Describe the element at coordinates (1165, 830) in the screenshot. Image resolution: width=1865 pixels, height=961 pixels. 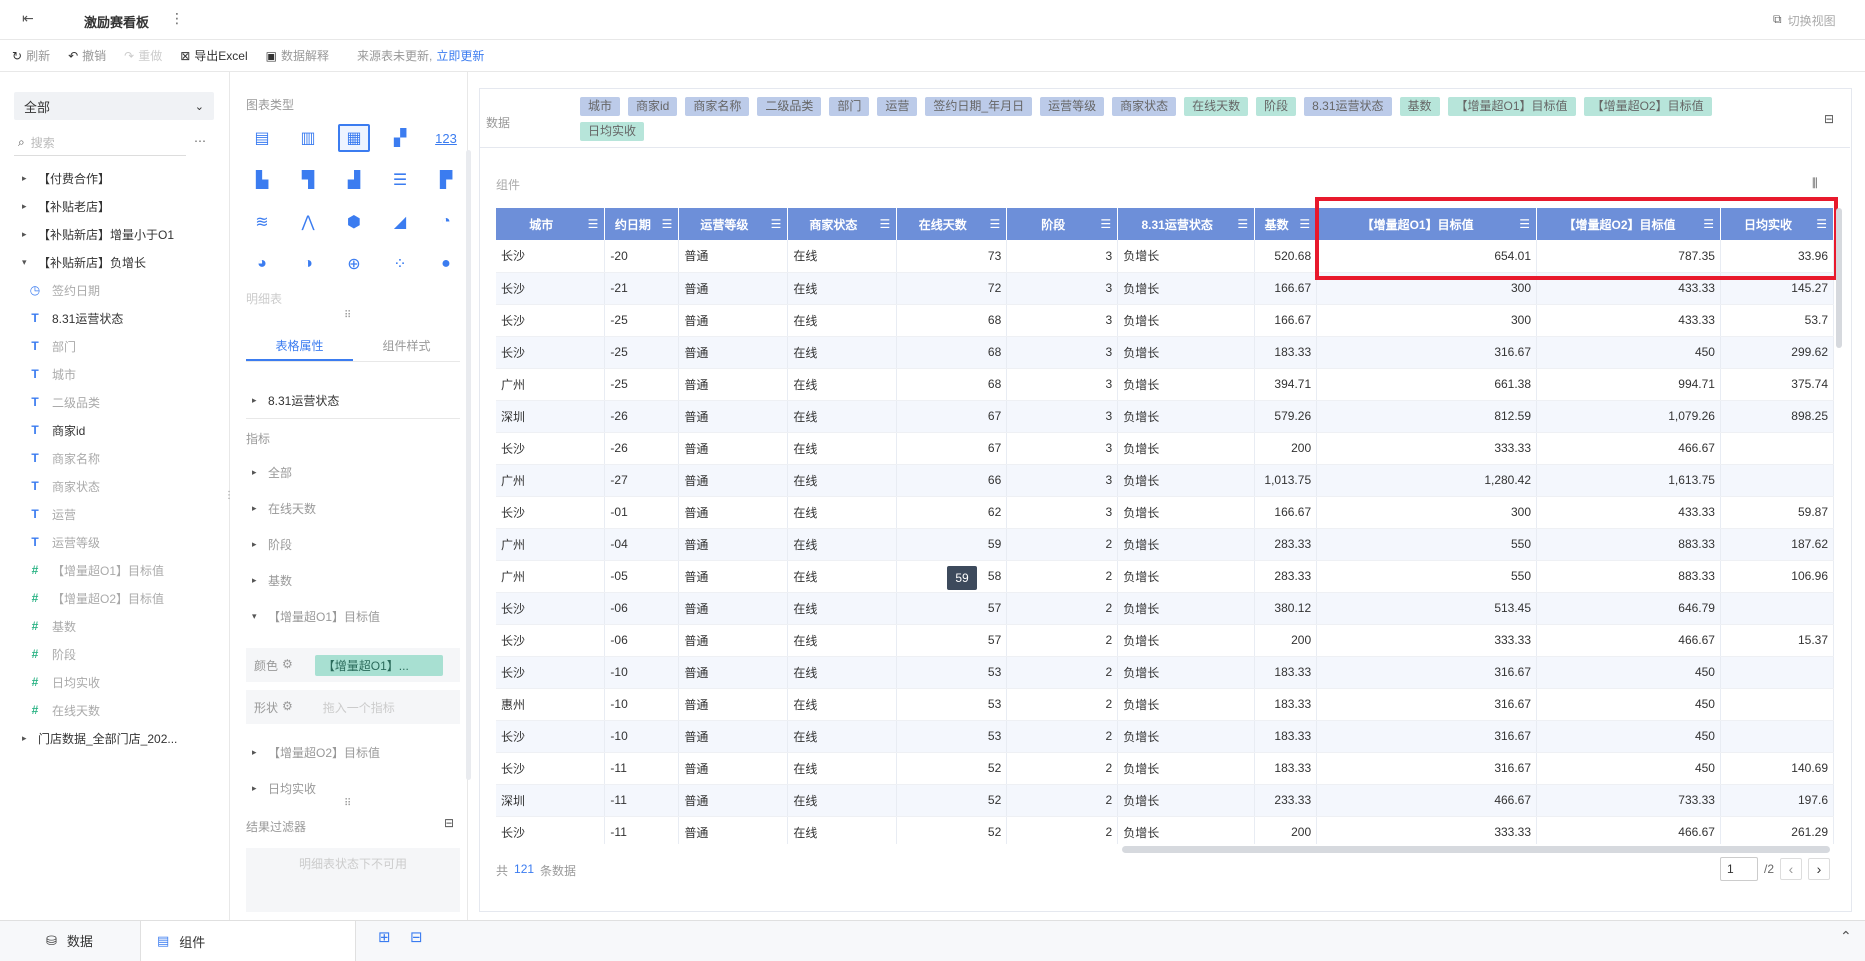
I see `table-row: 长沙 -11 普通 在线 52 2 负增长 200 333.33 466.67 261.29` at that location.